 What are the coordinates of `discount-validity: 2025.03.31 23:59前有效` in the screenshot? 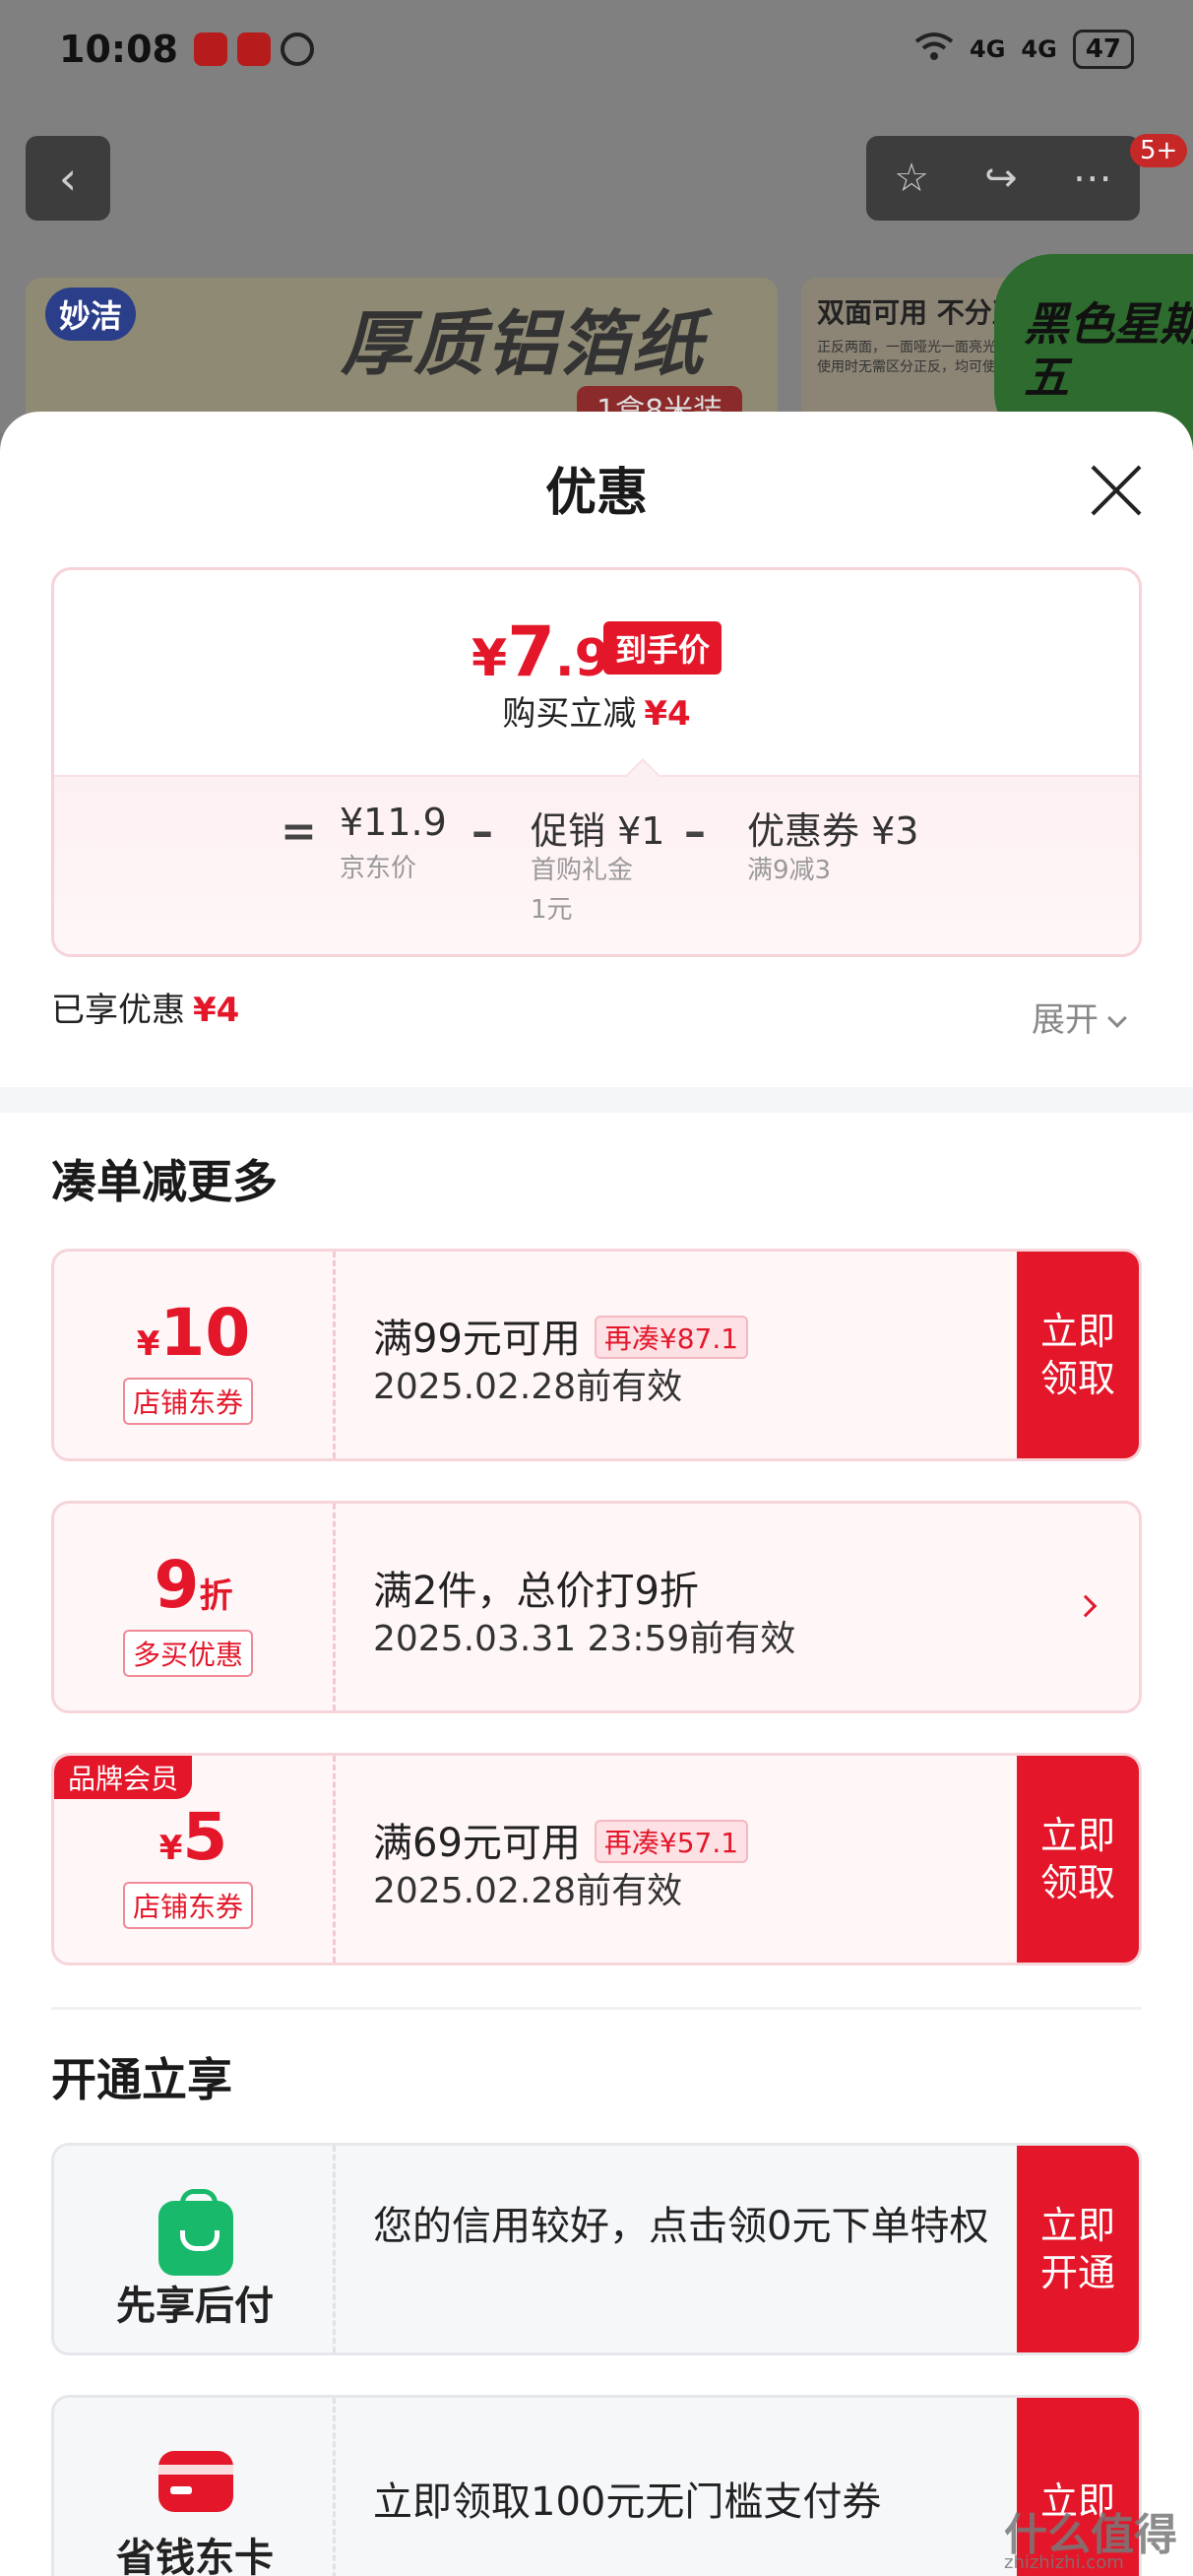 It's located at (584, 1639).